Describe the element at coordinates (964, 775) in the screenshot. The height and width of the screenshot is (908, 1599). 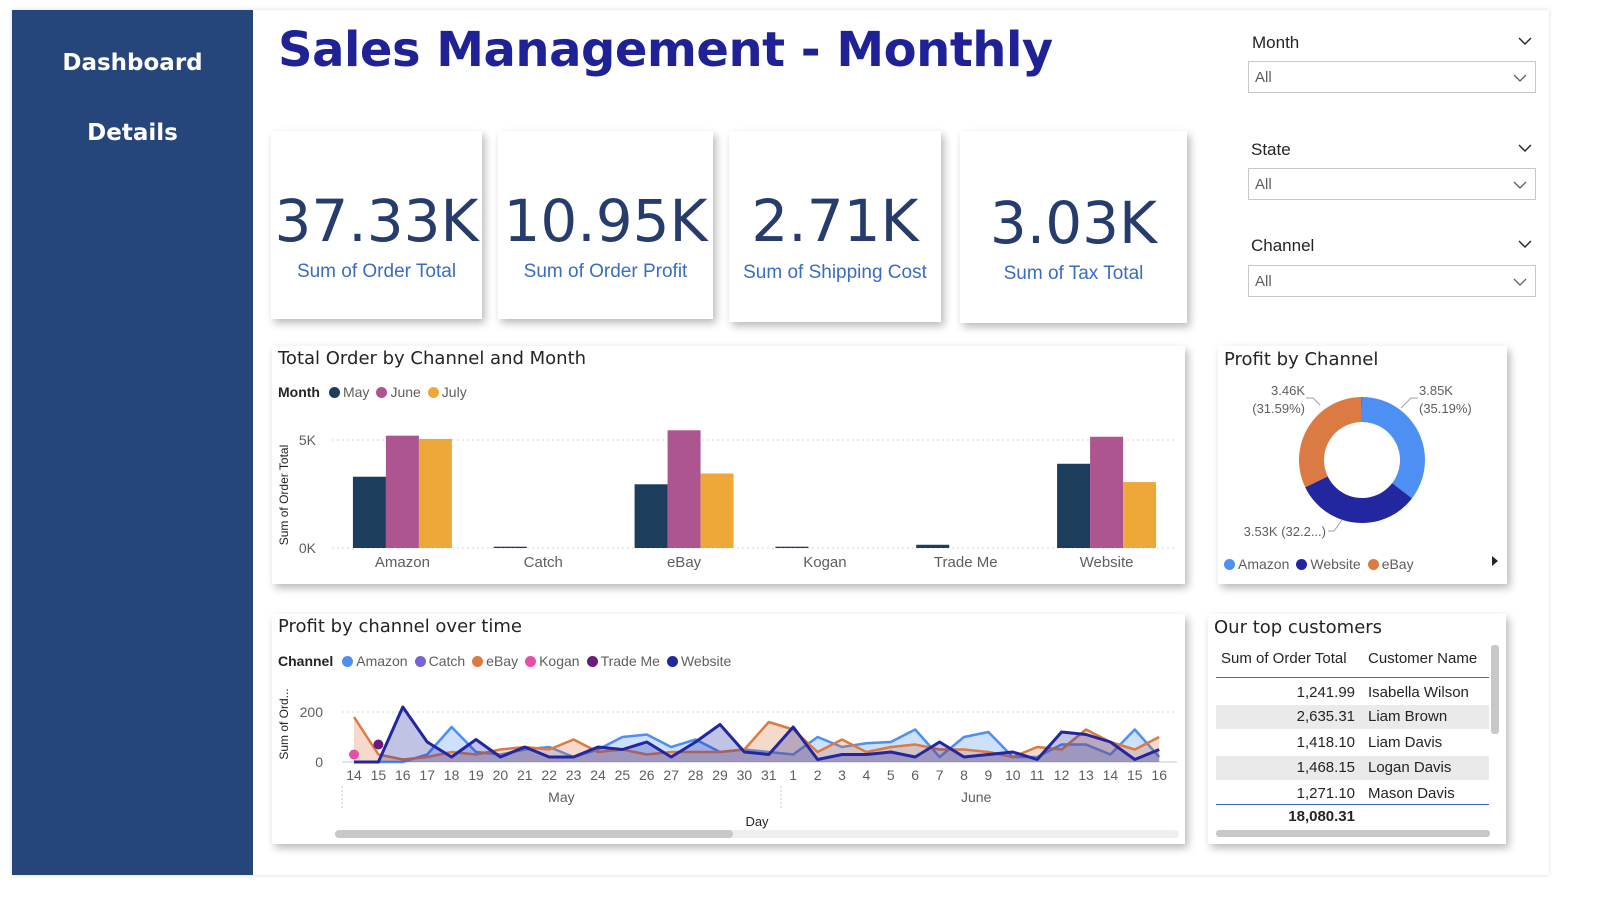
I see `x-tick-label: 8` at that location.